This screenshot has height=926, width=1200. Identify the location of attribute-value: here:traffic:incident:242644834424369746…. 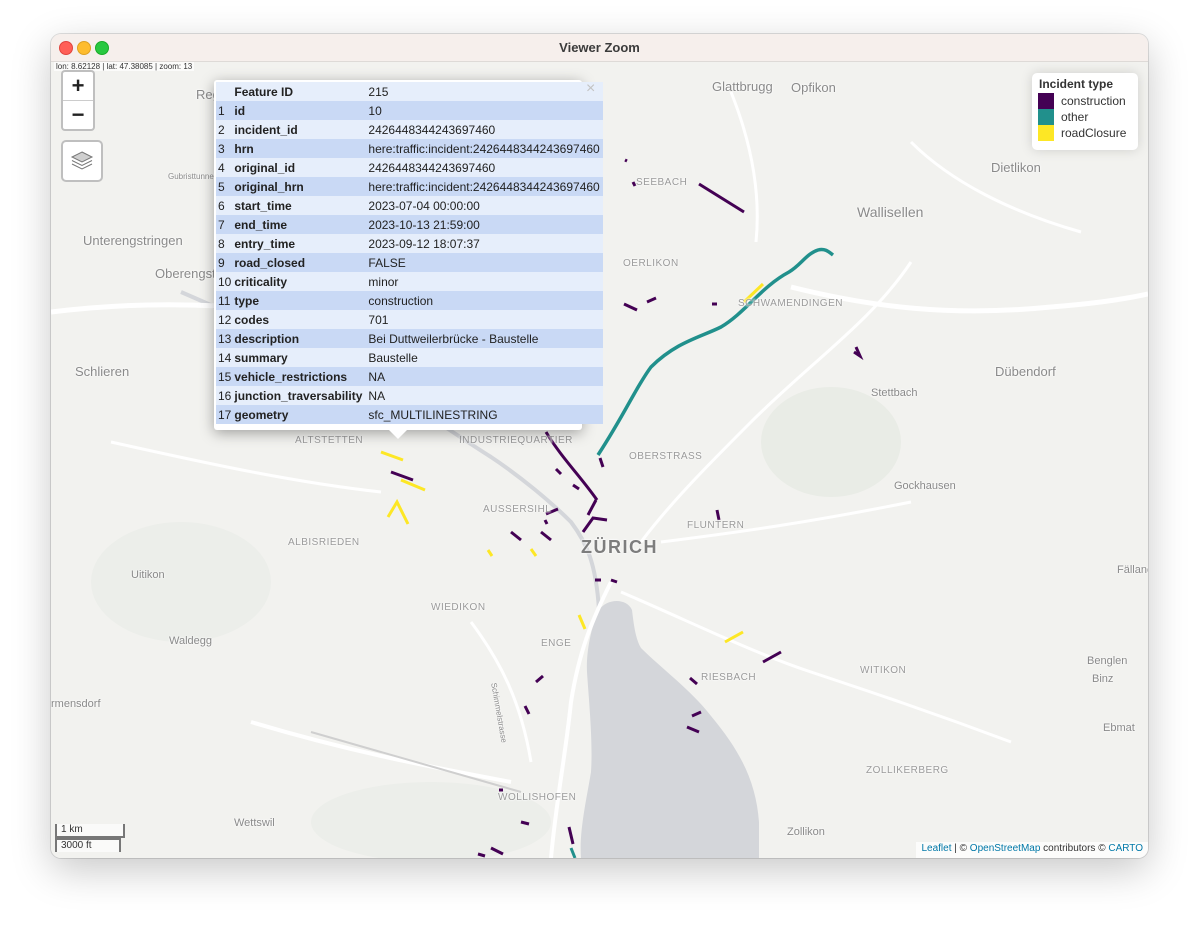
(484, 186).